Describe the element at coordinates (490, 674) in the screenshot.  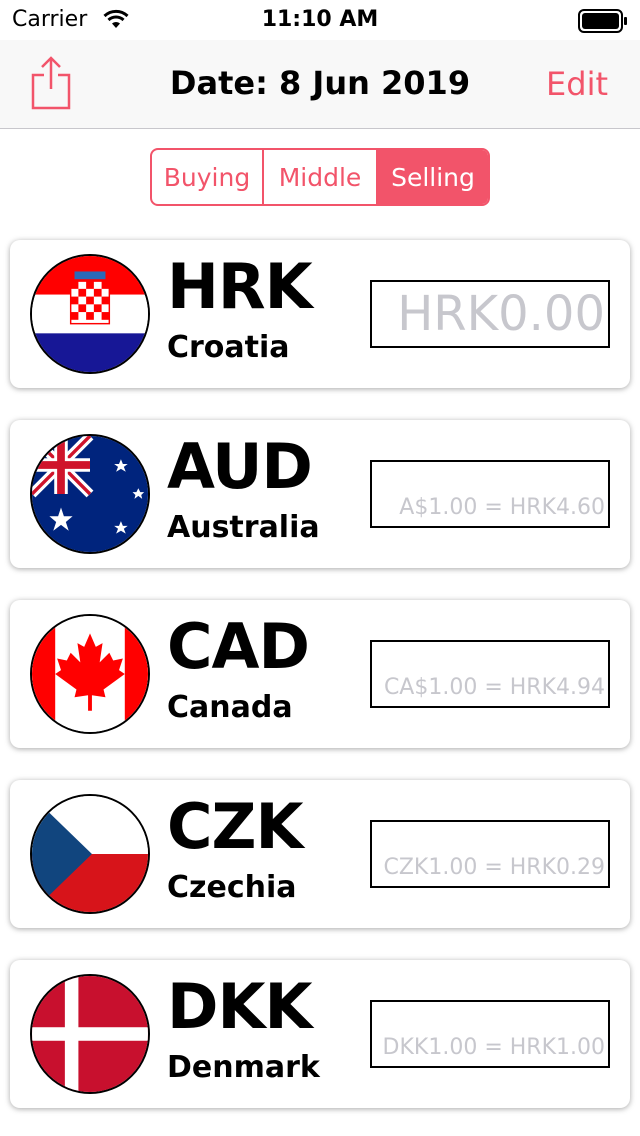
I see `amount-input: CA$1.00 = HRK4.94` at that location.